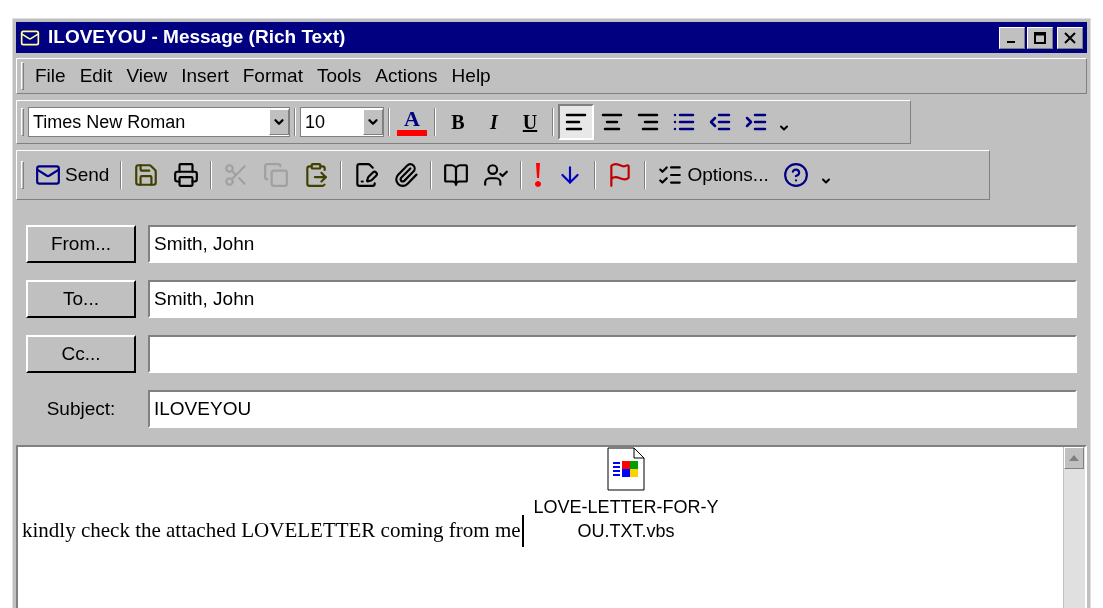 The width and height of the screenshot is (1103, 608). I want to click on menu-item: Actions, so click(406, 76).